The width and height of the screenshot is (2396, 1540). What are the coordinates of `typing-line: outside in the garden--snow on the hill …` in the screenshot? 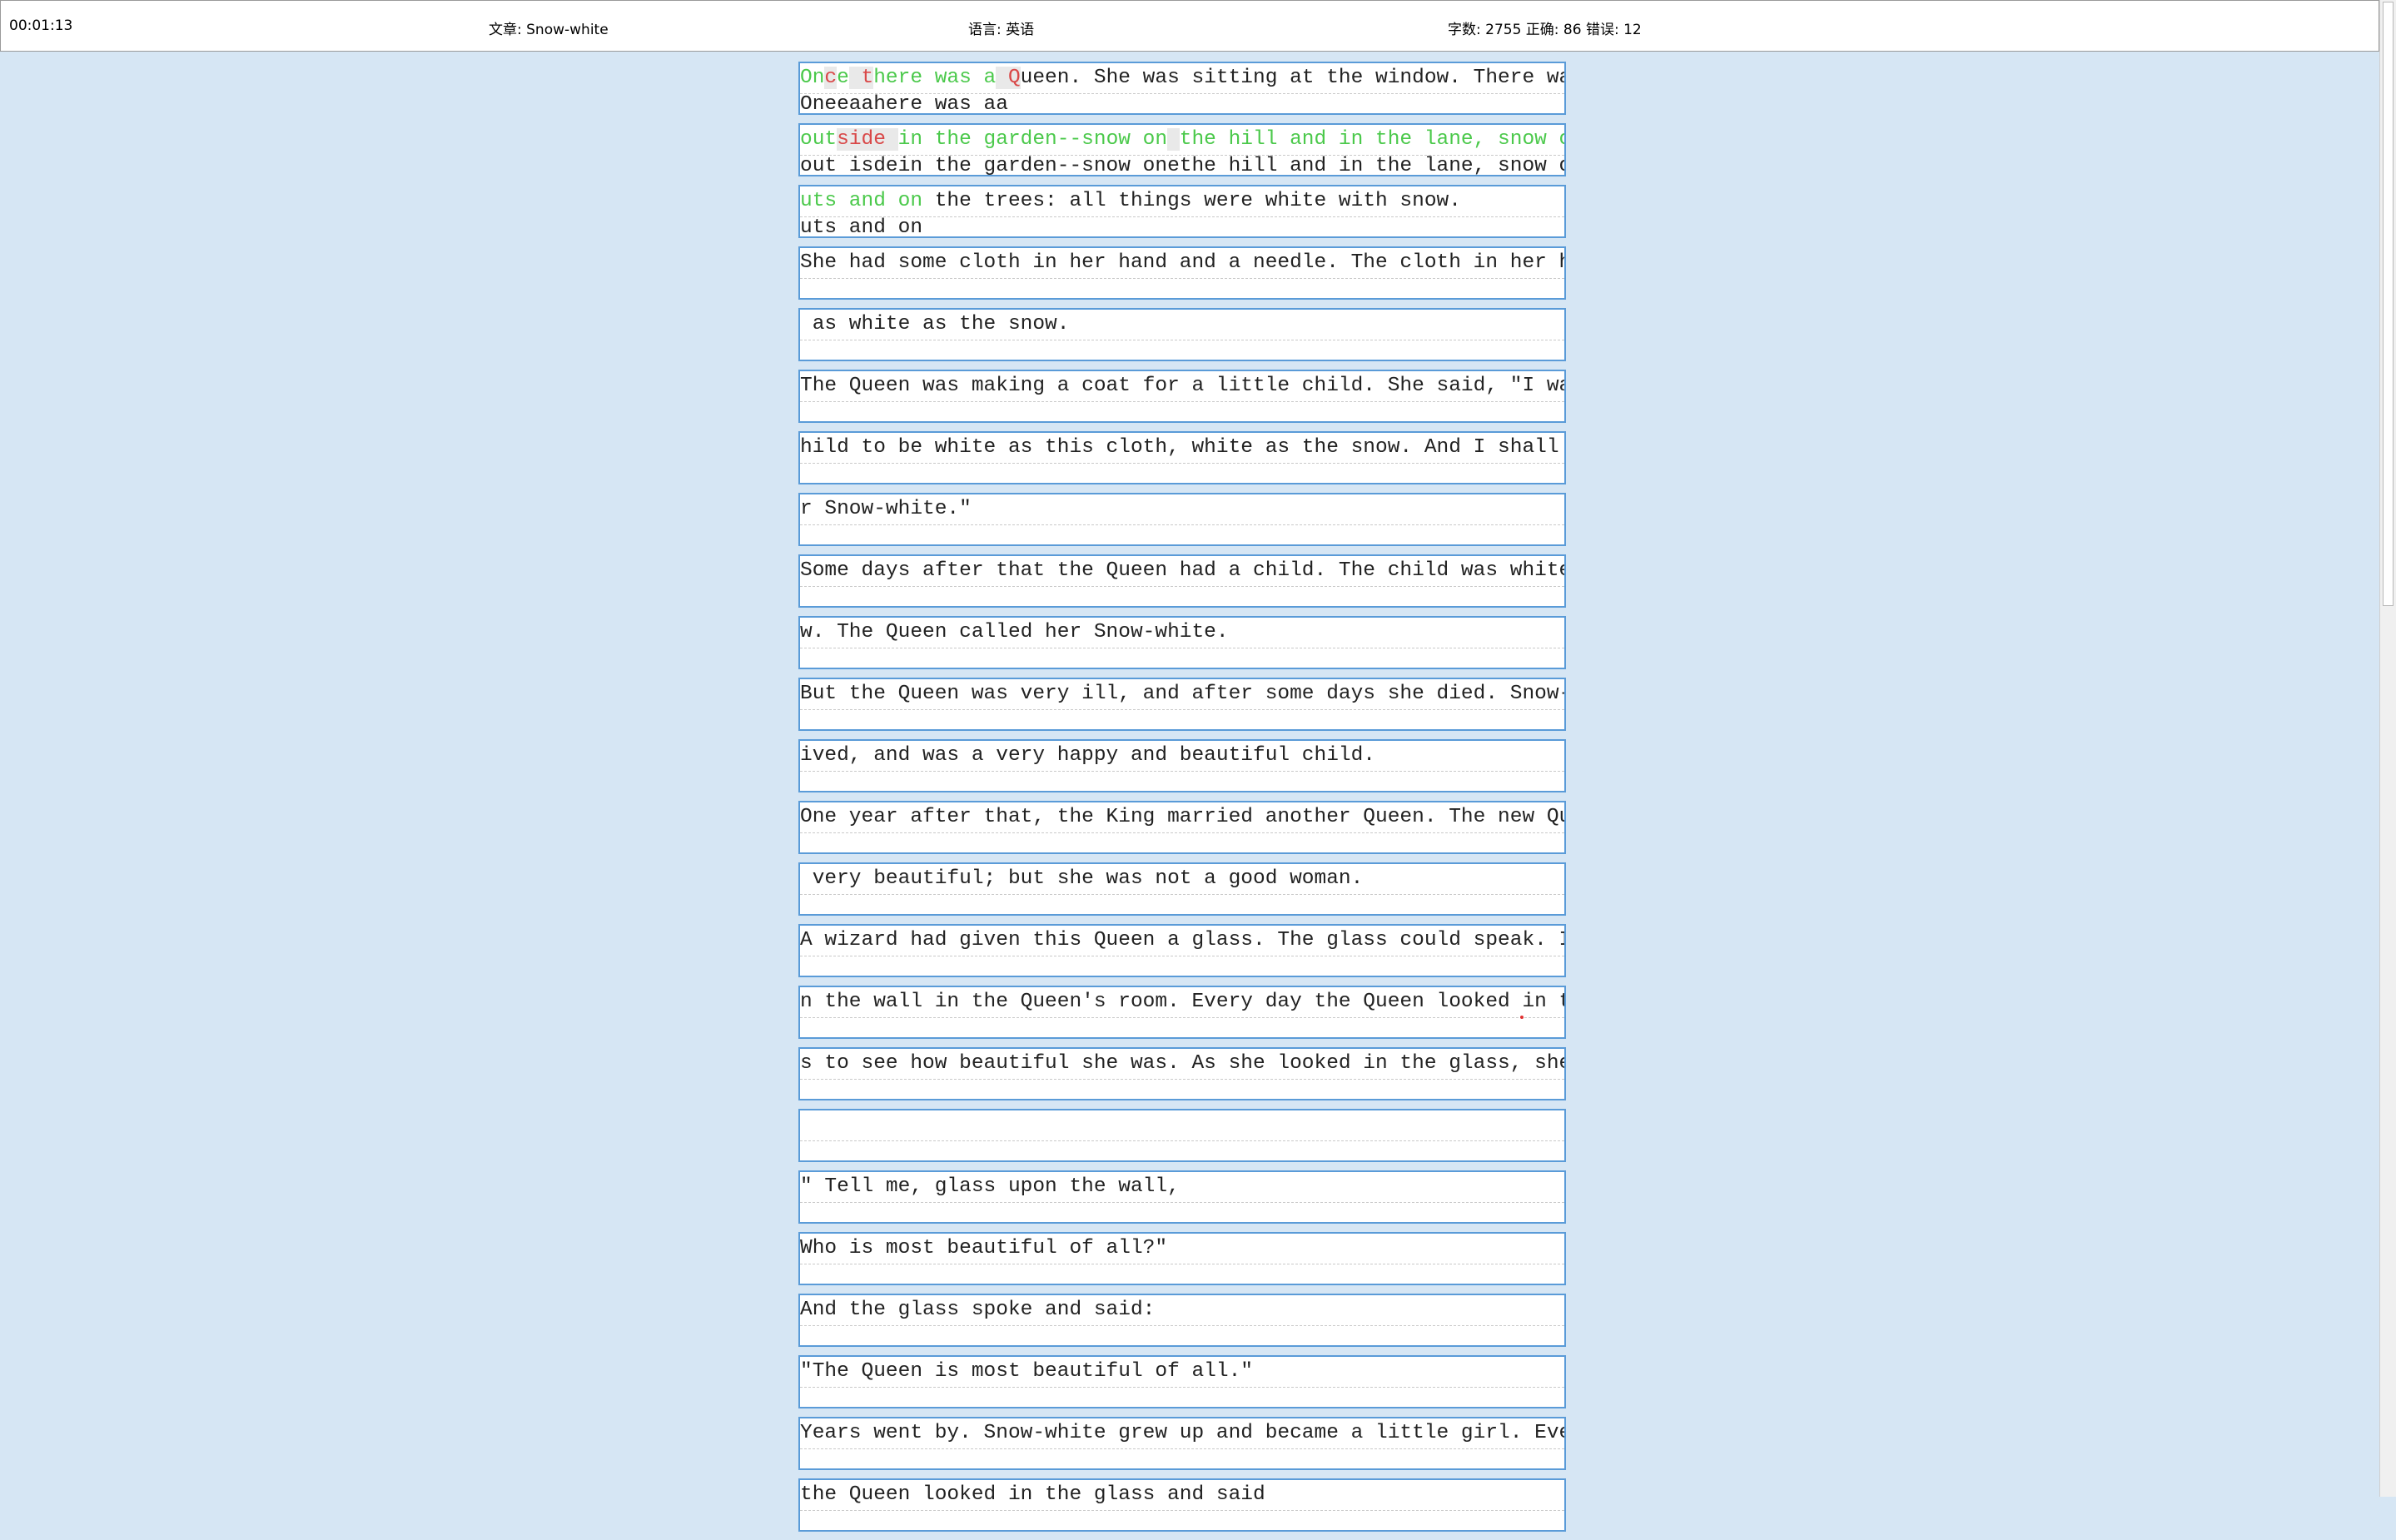 It's located at (1182, 150).